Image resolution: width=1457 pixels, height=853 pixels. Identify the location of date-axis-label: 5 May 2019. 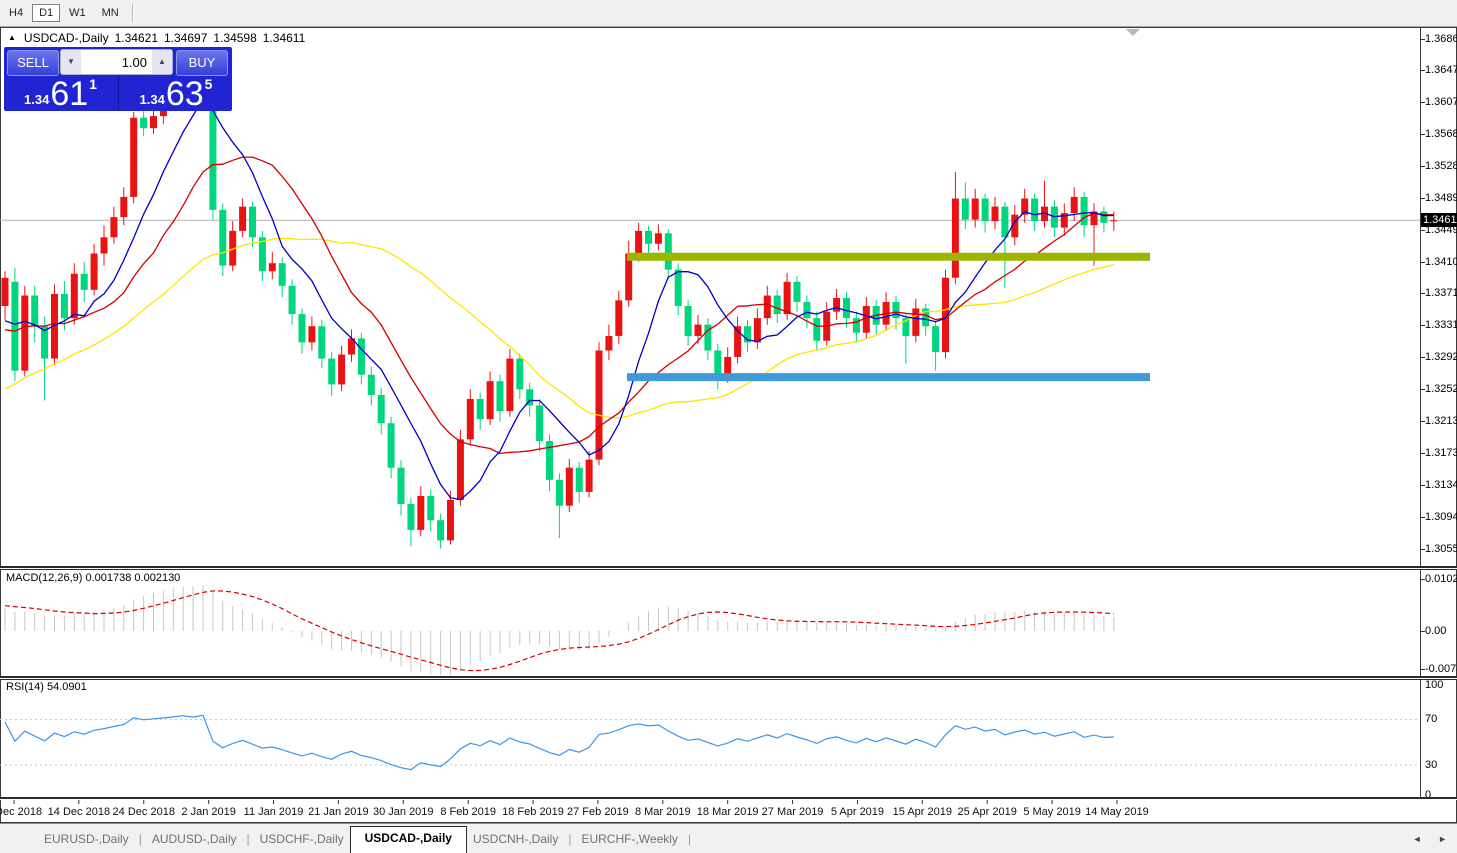
(1052, 812).